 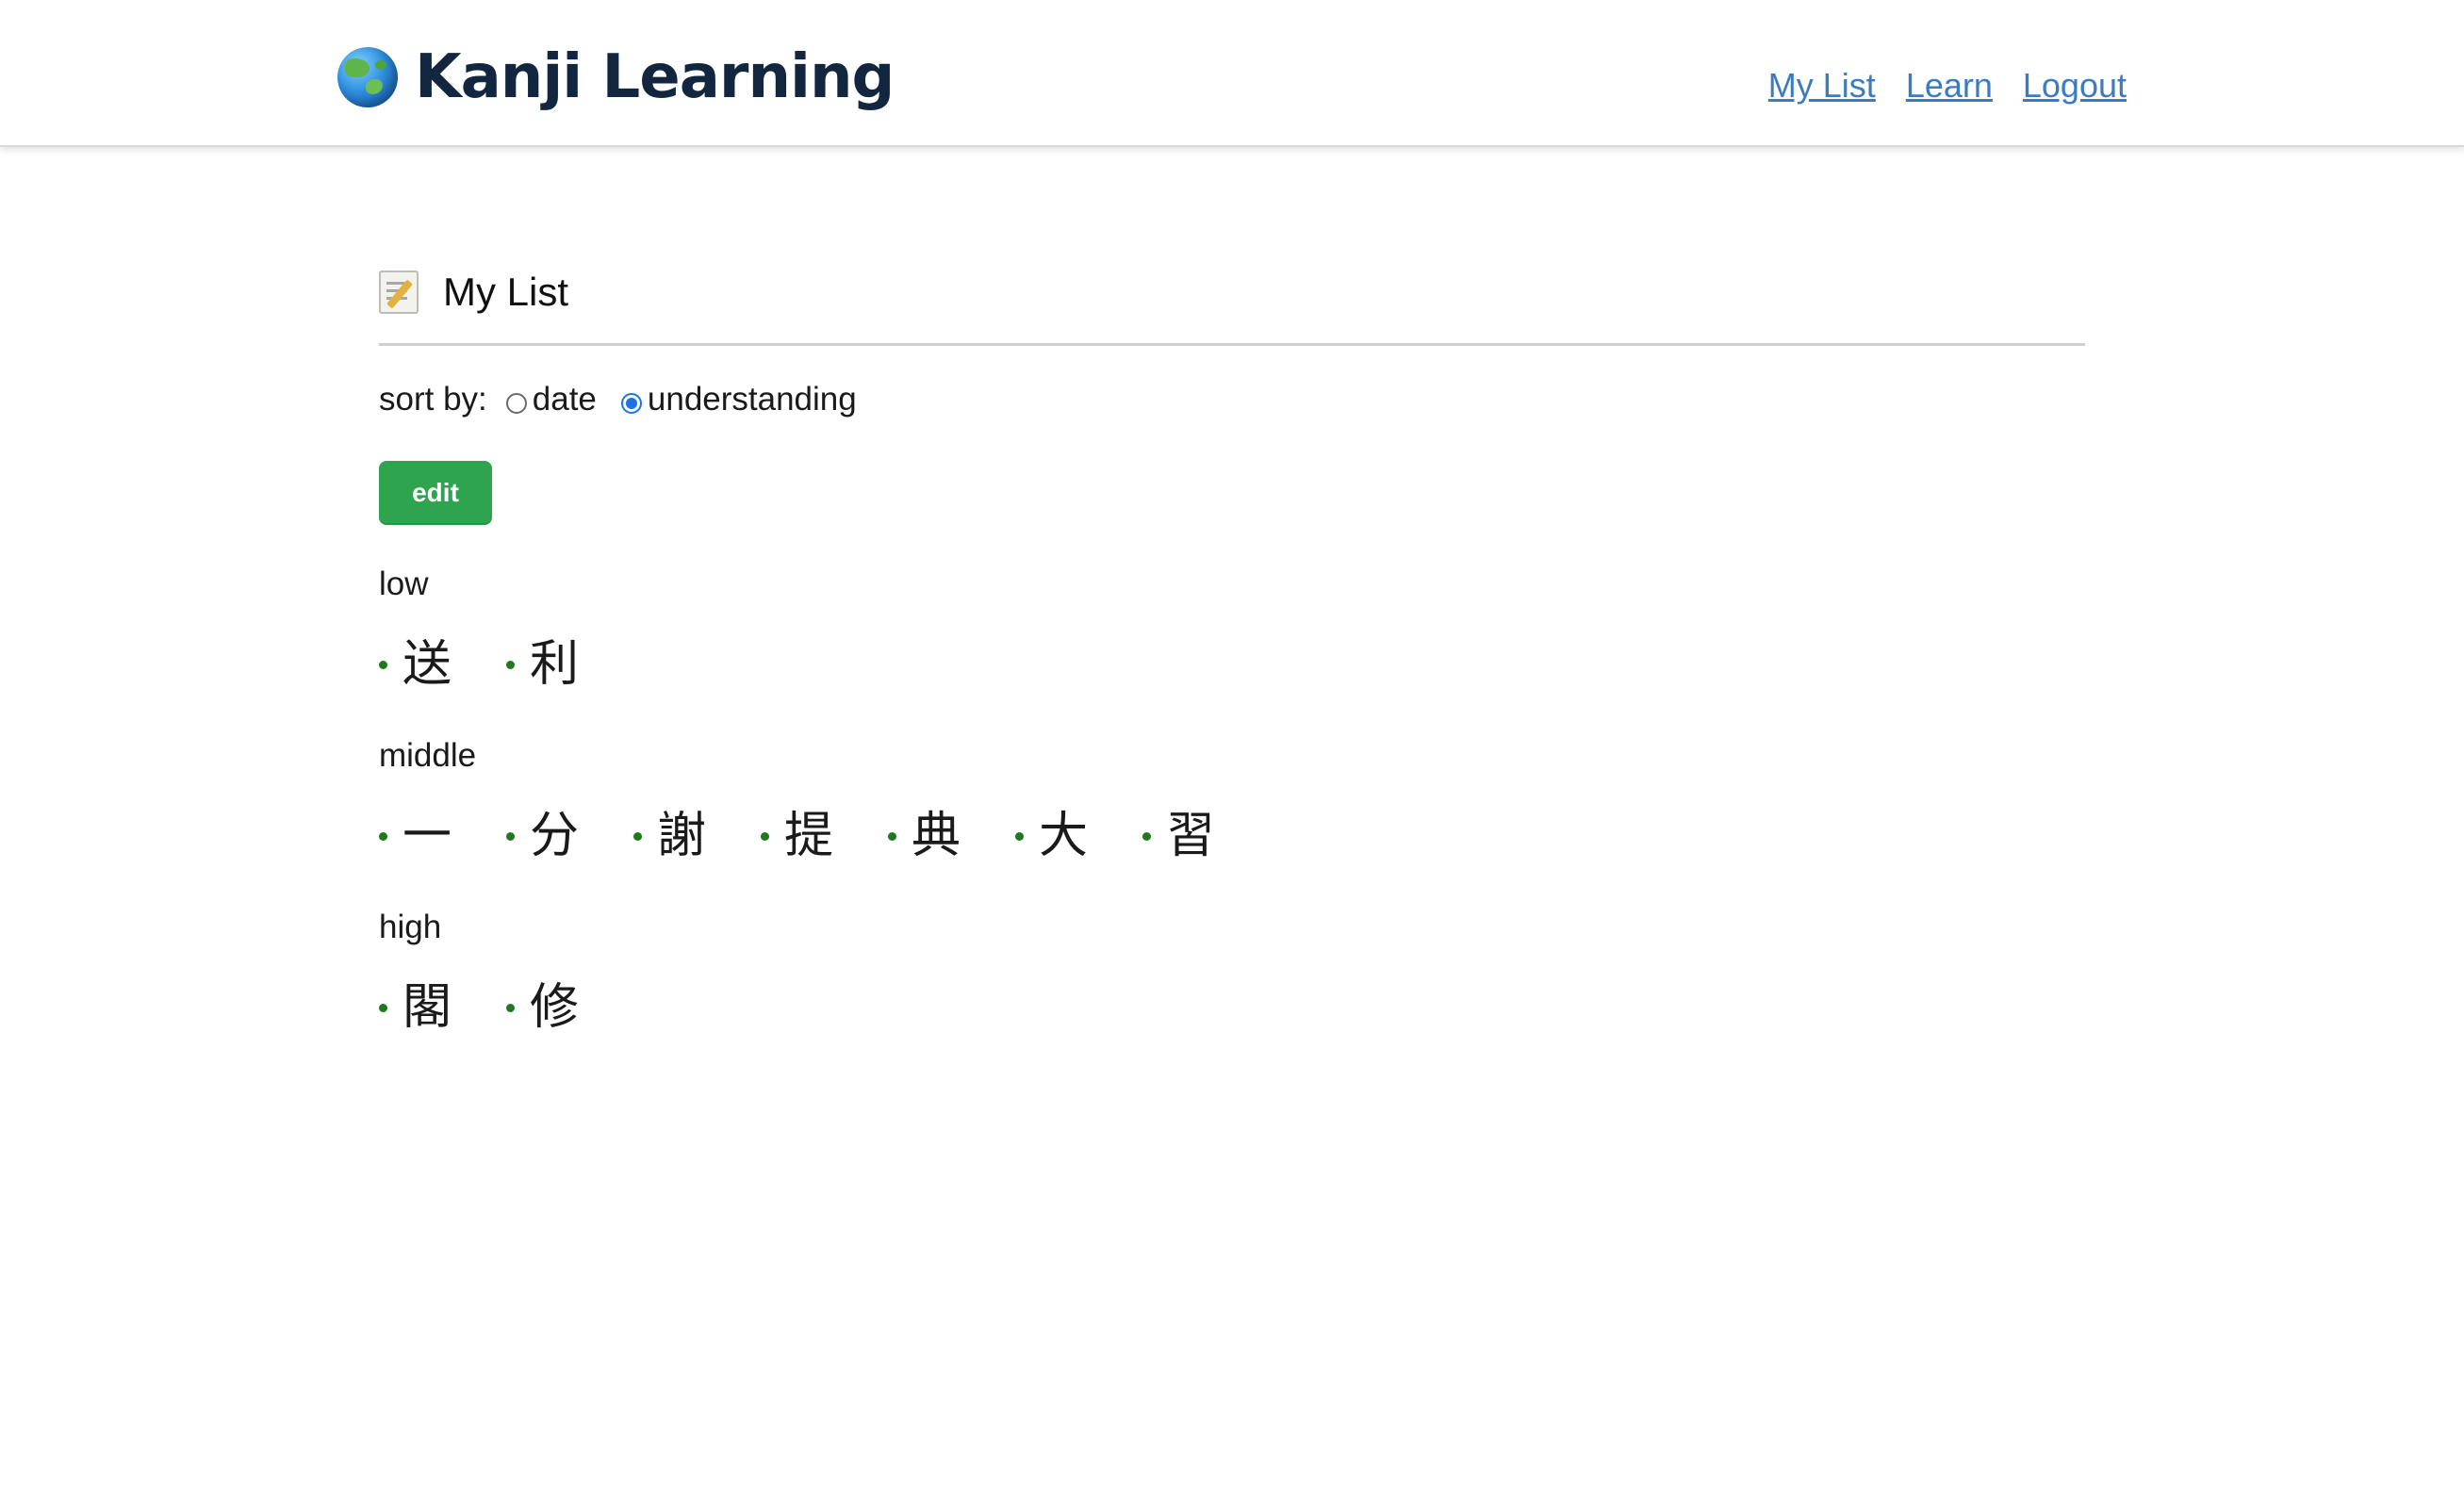 I want to click on kanji-character: 閣, so click(x=427, y=1003).